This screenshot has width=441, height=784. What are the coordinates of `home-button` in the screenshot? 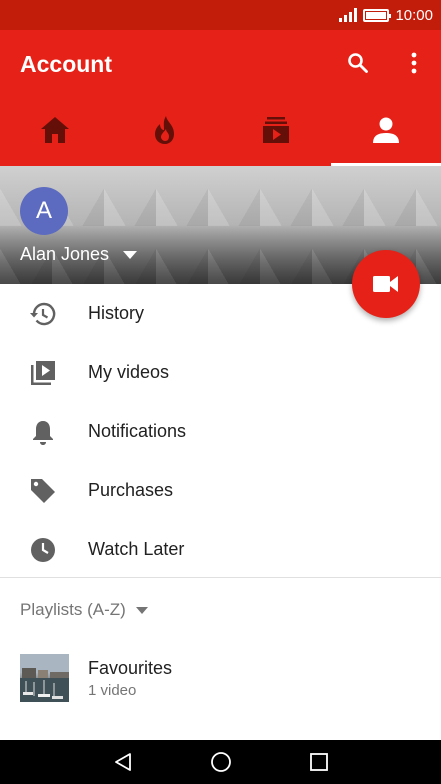 It's located at (221, 762).